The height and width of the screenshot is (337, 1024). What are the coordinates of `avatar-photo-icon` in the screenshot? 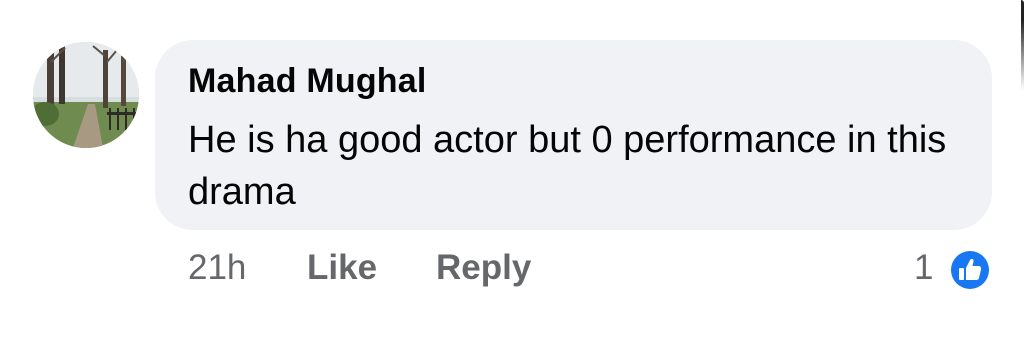 It's located at (86, 95).